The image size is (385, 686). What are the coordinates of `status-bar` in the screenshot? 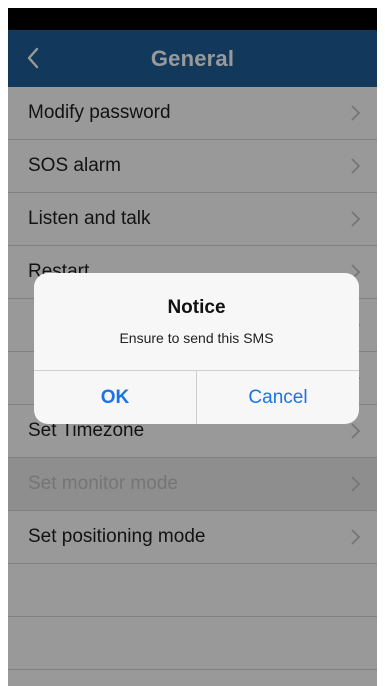 It's located at (192, 19).